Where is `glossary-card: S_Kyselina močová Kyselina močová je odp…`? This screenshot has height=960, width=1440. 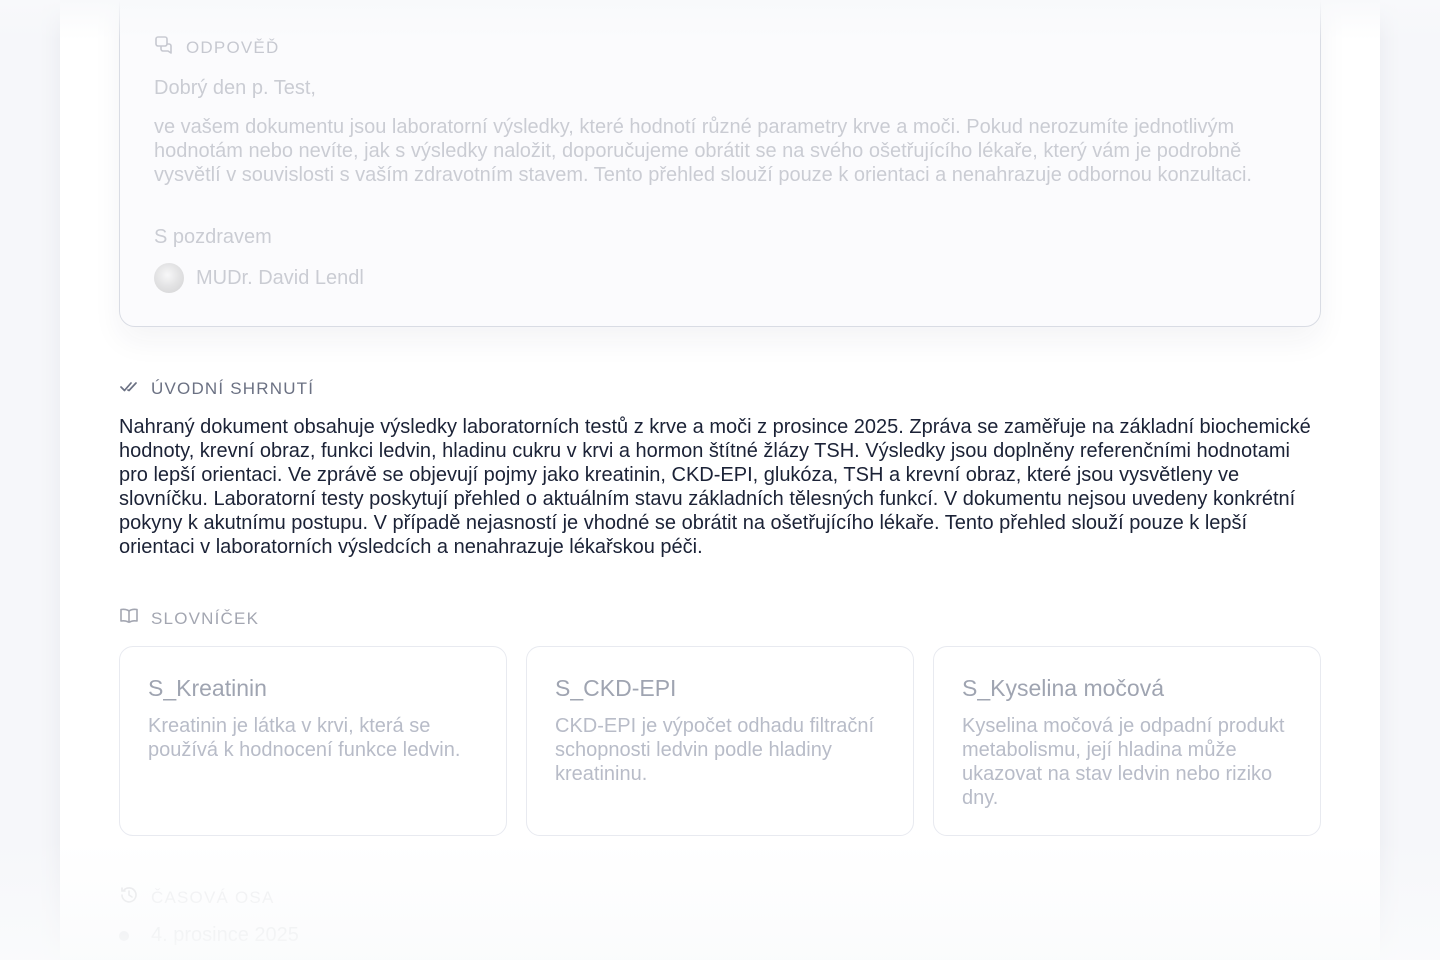 glossary-card: S_Kyselina močová Kyselina močová je odp… is located at coordinates (1127, 741).